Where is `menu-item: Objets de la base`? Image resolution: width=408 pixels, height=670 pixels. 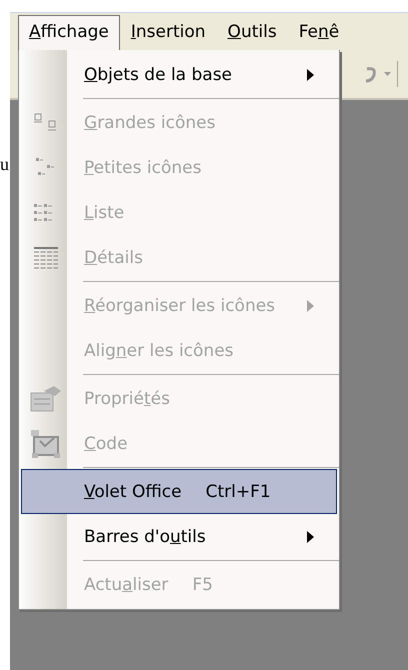 menu-item: Objets de la base is located at coordinates (179, 74).